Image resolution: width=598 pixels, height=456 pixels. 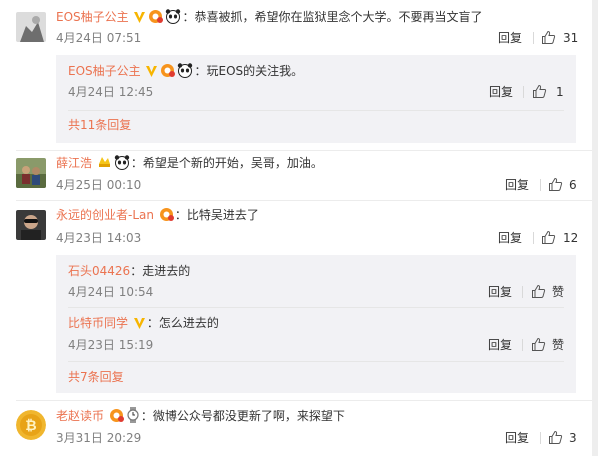 I want to click on like-count: 3, so click(x=573, y=438).